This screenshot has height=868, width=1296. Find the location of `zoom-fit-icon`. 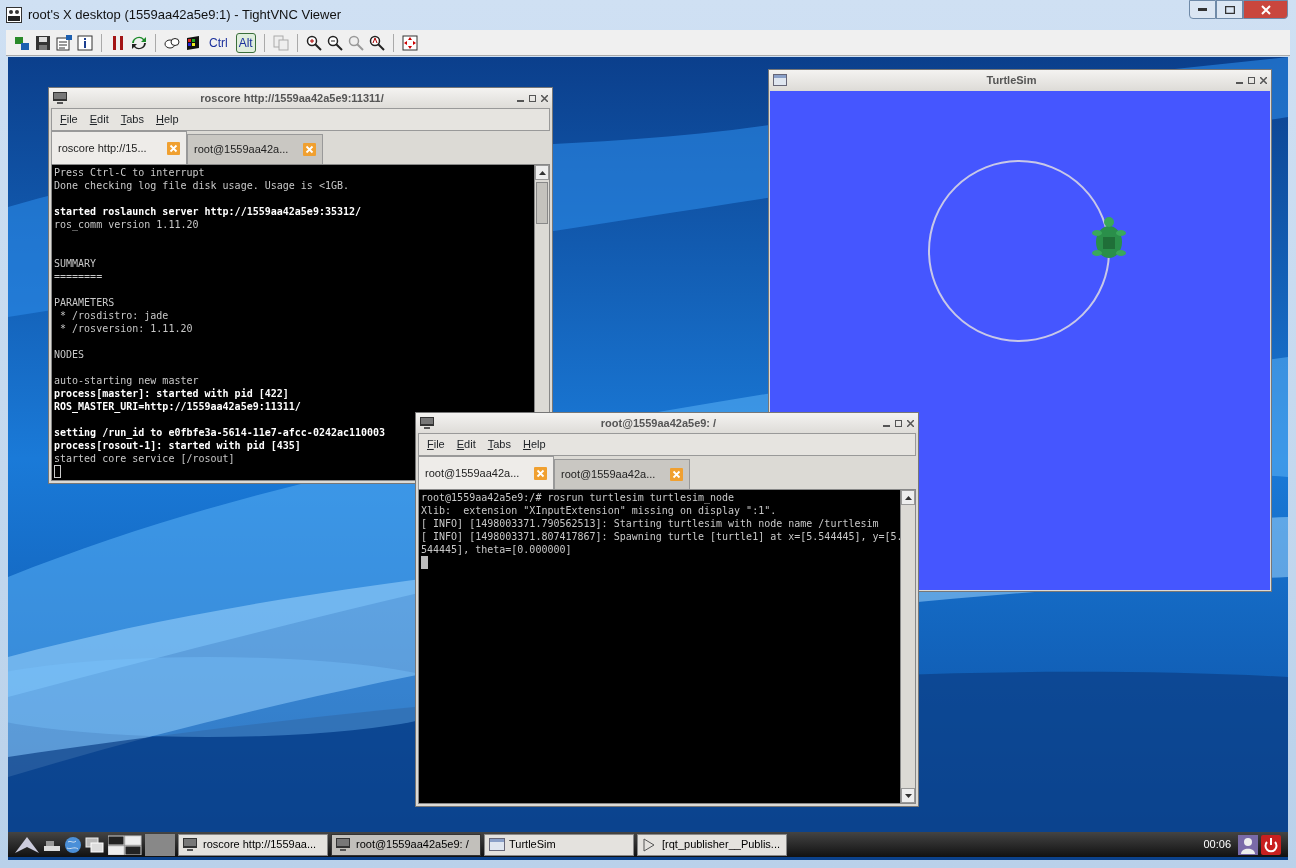

zoom-fit-icon is located at coordinates (376, 42).